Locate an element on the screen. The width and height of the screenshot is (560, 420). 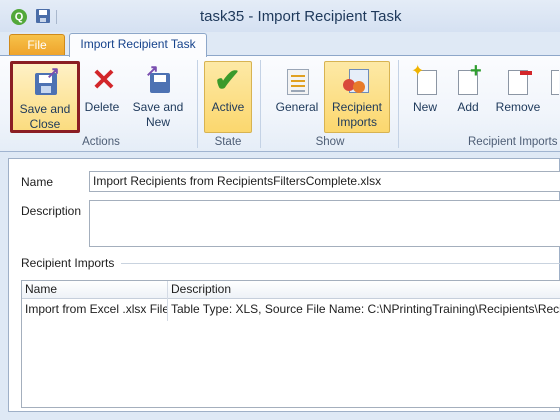
save-and-close-button: ↗ Save and Close is located at coordinates (45, 97).